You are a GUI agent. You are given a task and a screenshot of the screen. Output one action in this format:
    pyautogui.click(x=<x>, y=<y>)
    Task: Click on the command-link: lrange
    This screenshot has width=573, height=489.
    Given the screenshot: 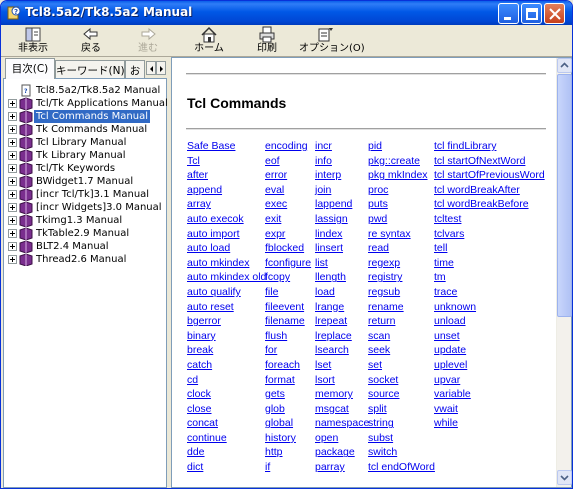 What is the action you would take?
    pyautogui.click(x=342, y=307)
    